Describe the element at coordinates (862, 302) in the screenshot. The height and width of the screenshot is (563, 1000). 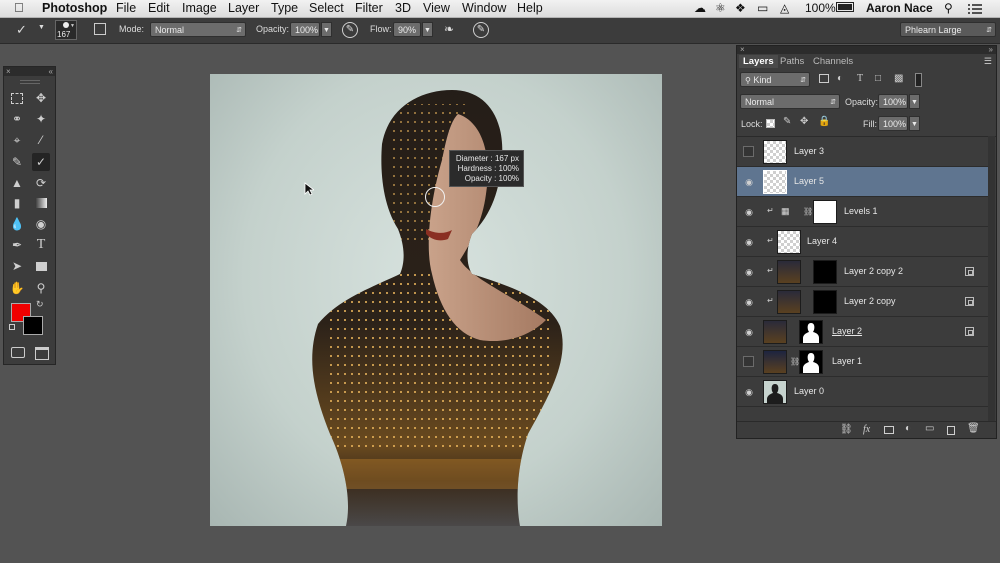
I see `layer-row-layer-2-copy: ◉ ↵ Layer 2 copy` at that location.